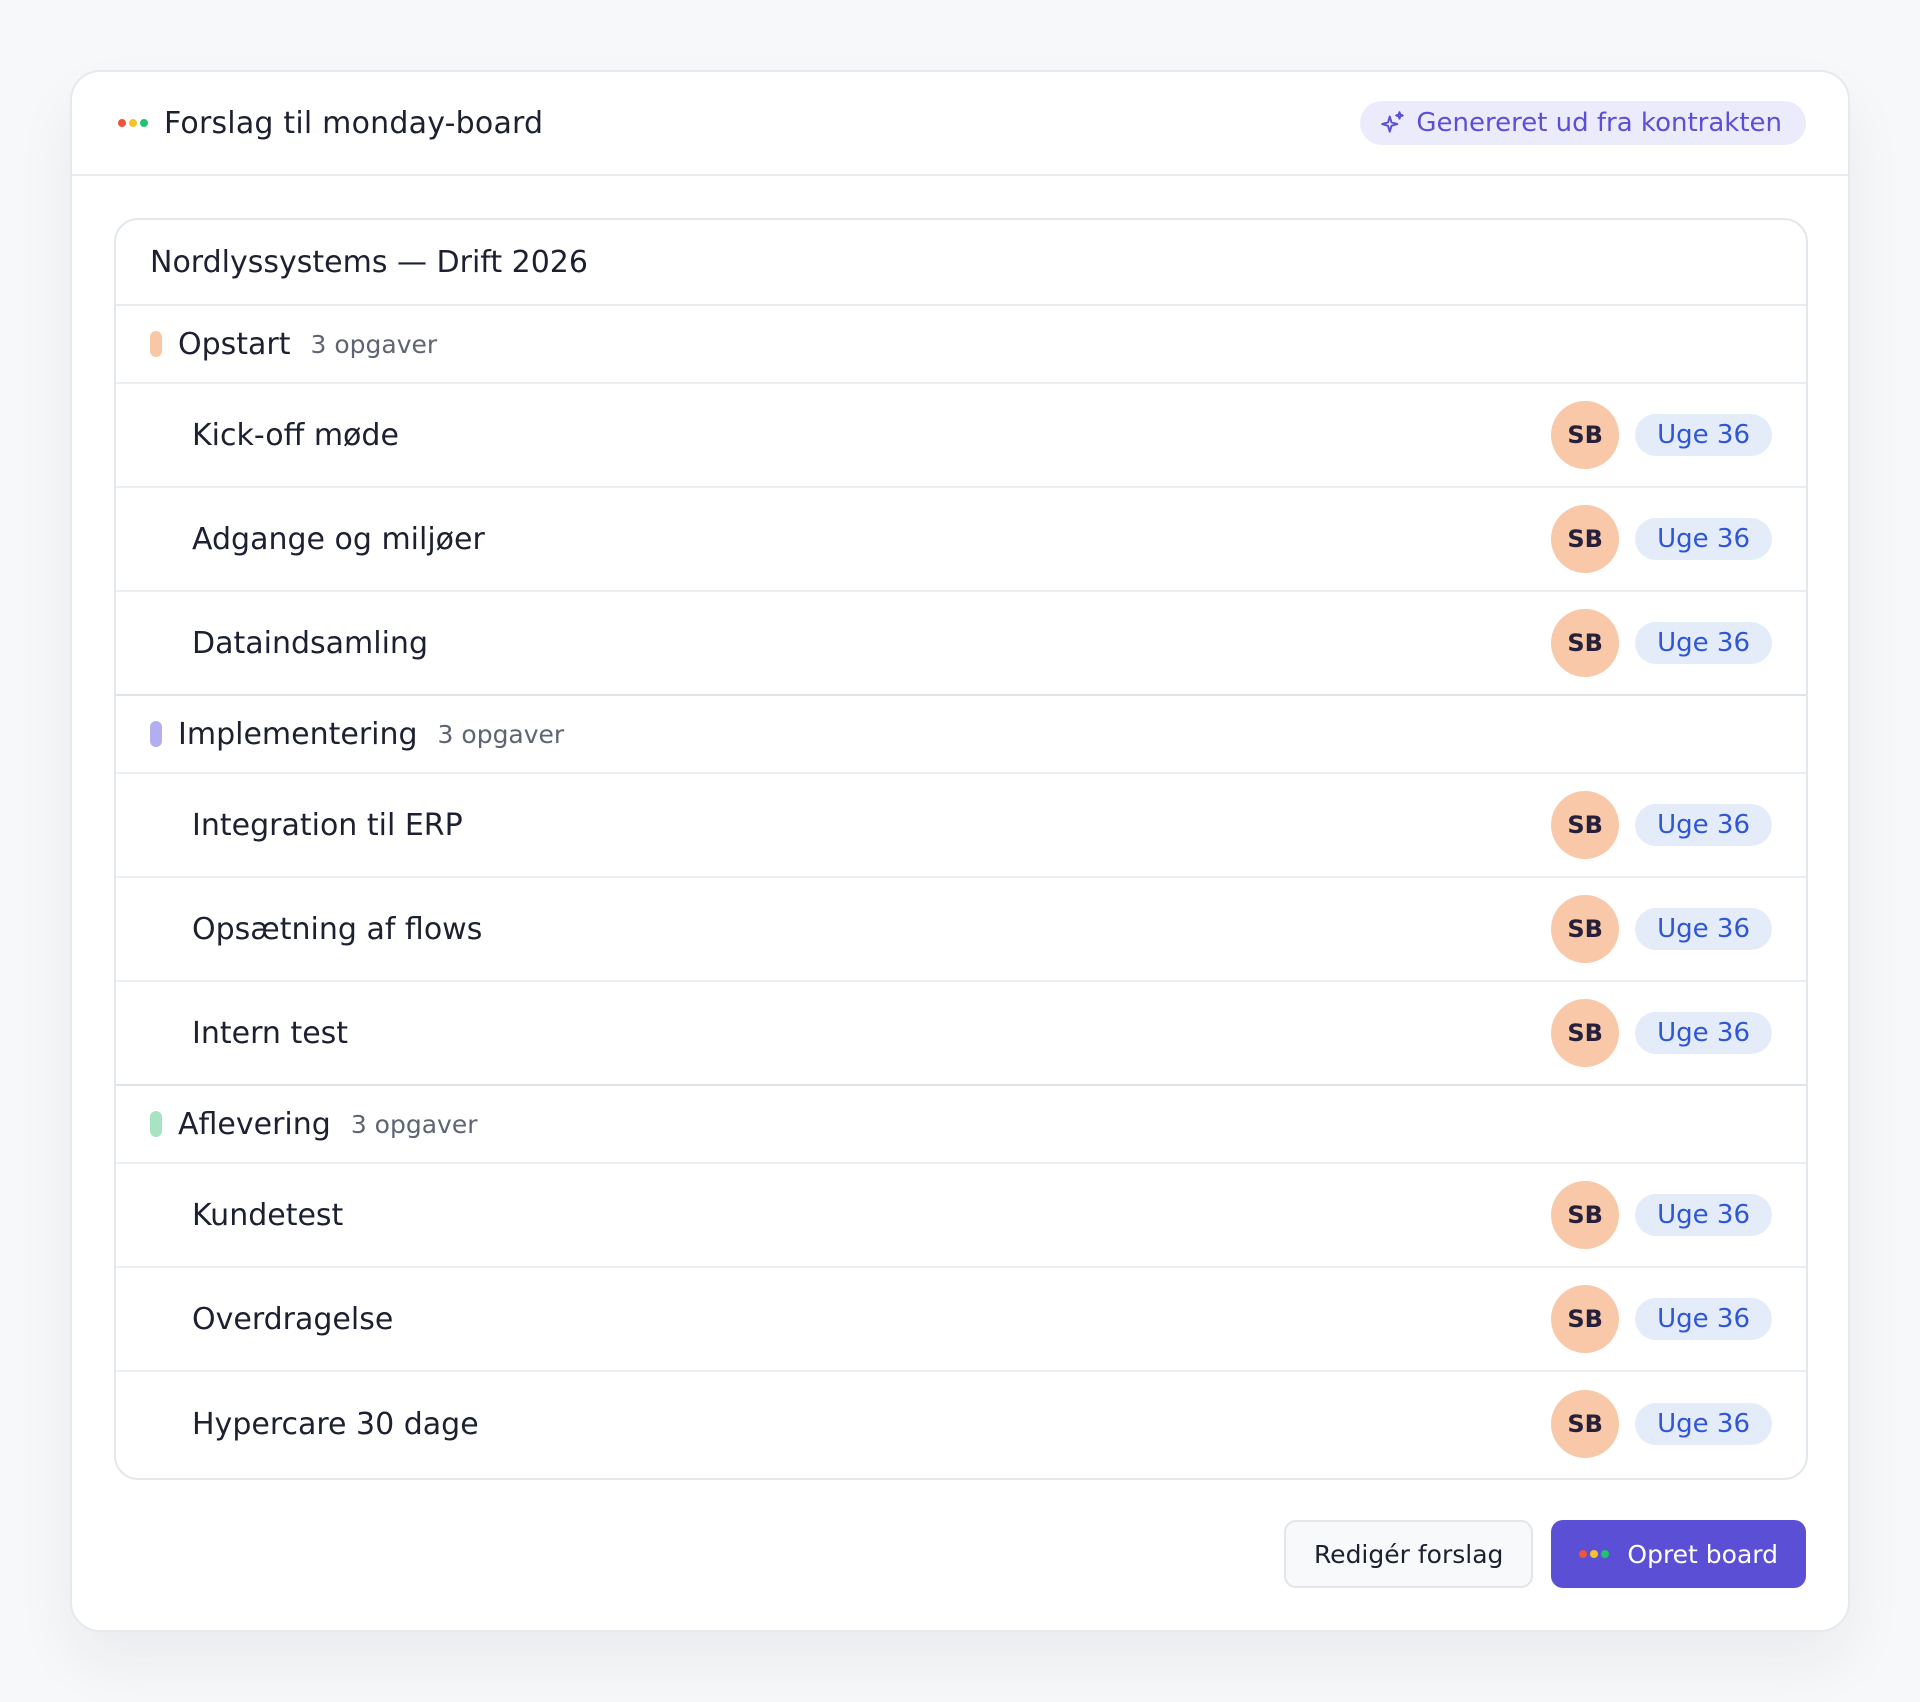 The width and height of the screenshot is (1920, 1702). Describe the element at coordinates (335, 1424) in the screenshot. I see `task-name: Hypercare 30 dage` at that location.